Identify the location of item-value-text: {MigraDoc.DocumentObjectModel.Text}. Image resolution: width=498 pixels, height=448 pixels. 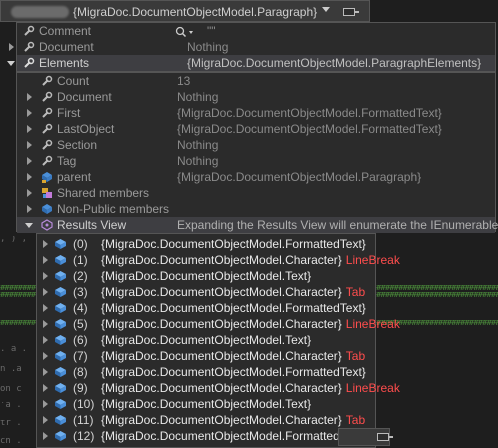
(206, 340).